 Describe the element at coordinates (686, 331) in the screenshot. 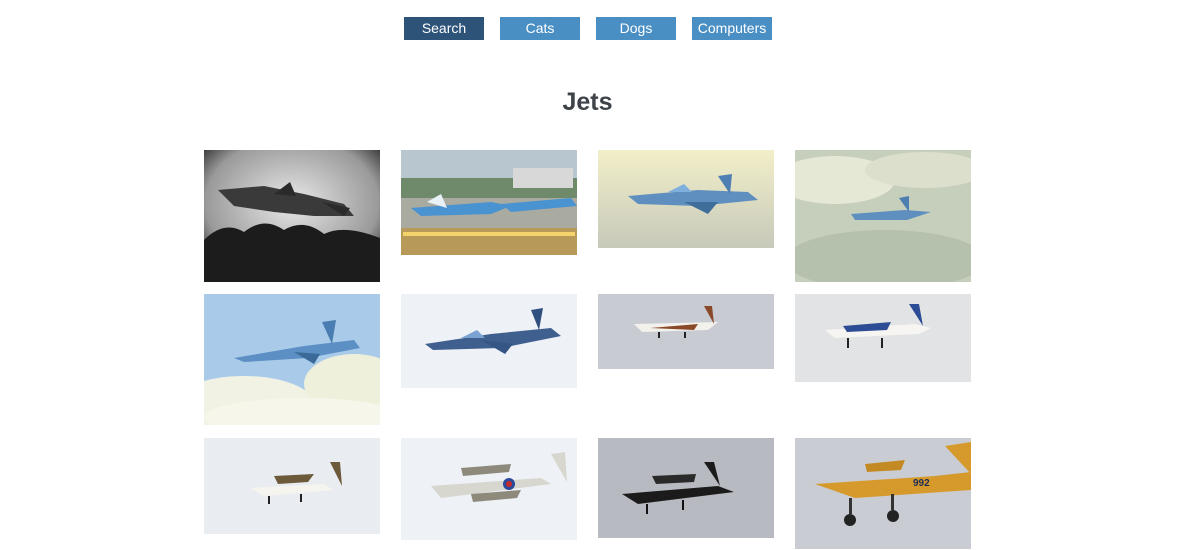

I see `gallery-image-white-light-aircraft` at that location.